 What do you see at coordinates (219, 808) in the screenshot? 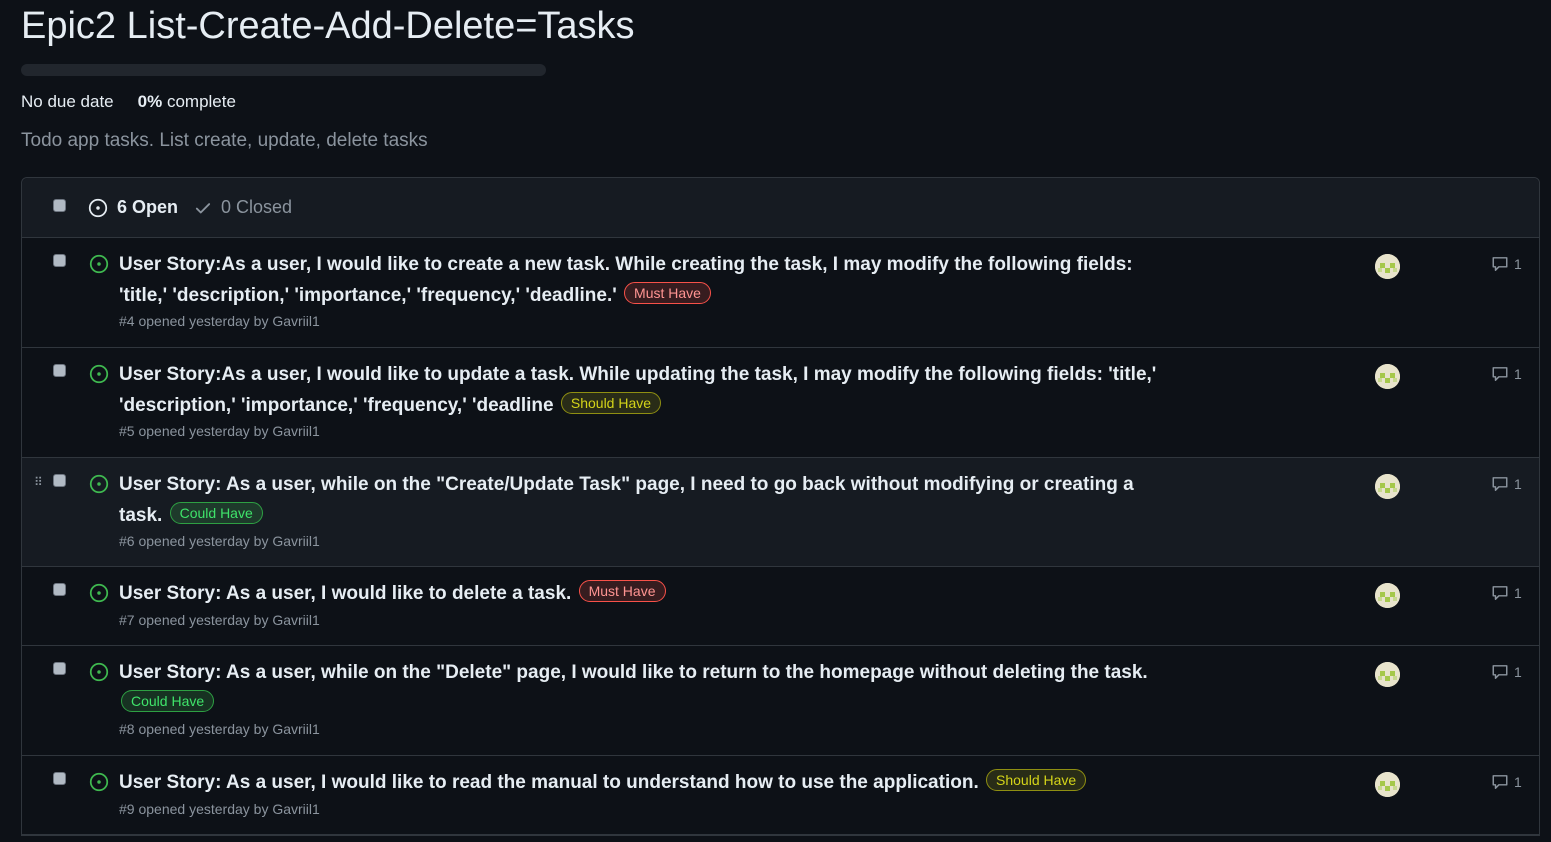
I see `issue-meta: #9 opened yesterday by Gavriil1` at bounding box center [219, 808].